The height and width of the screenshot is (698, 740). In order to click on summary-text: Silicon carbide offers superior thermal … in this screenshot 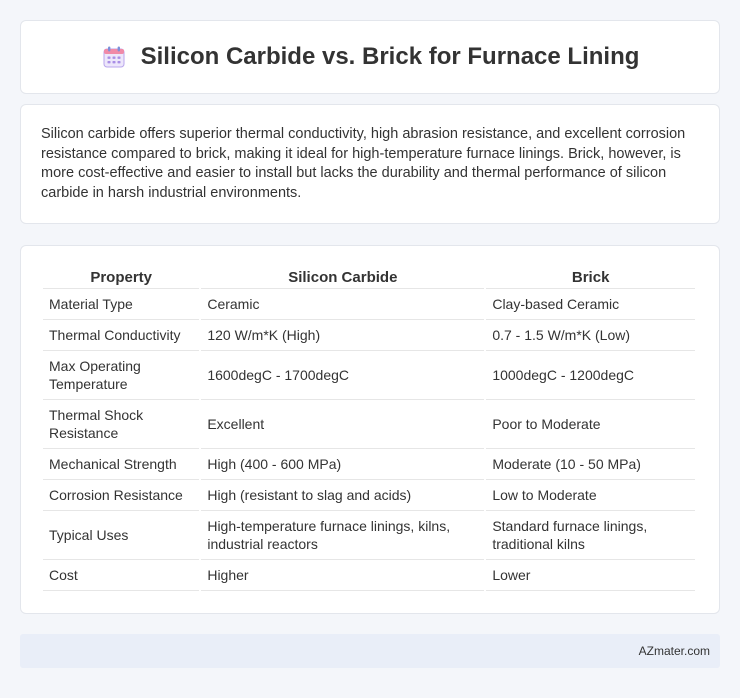, I will do `click(363, 163)`.